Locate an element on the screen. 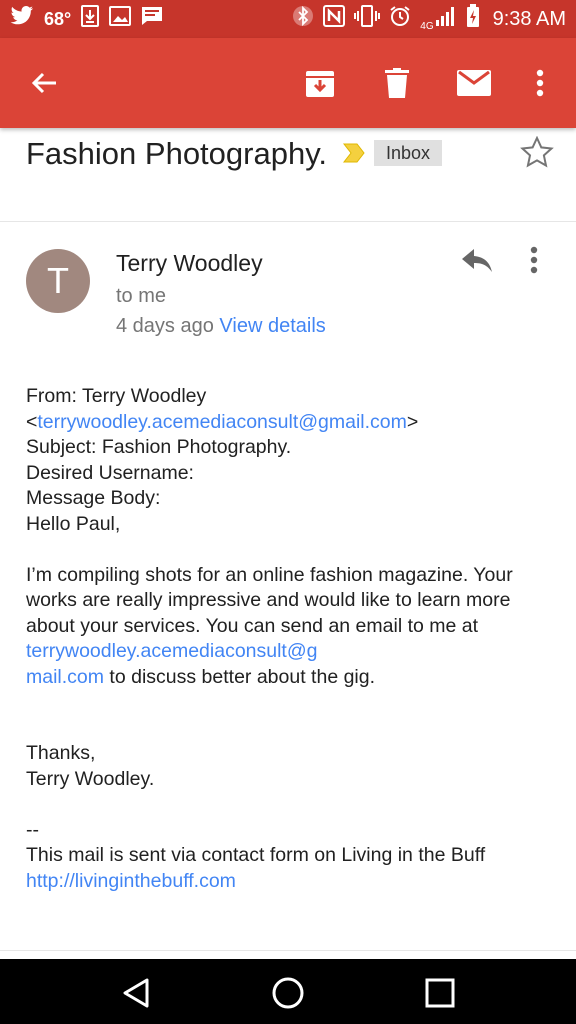 The width and height of the screenshot is (576, 1024). download-icon is located at coordinates (90, 19).